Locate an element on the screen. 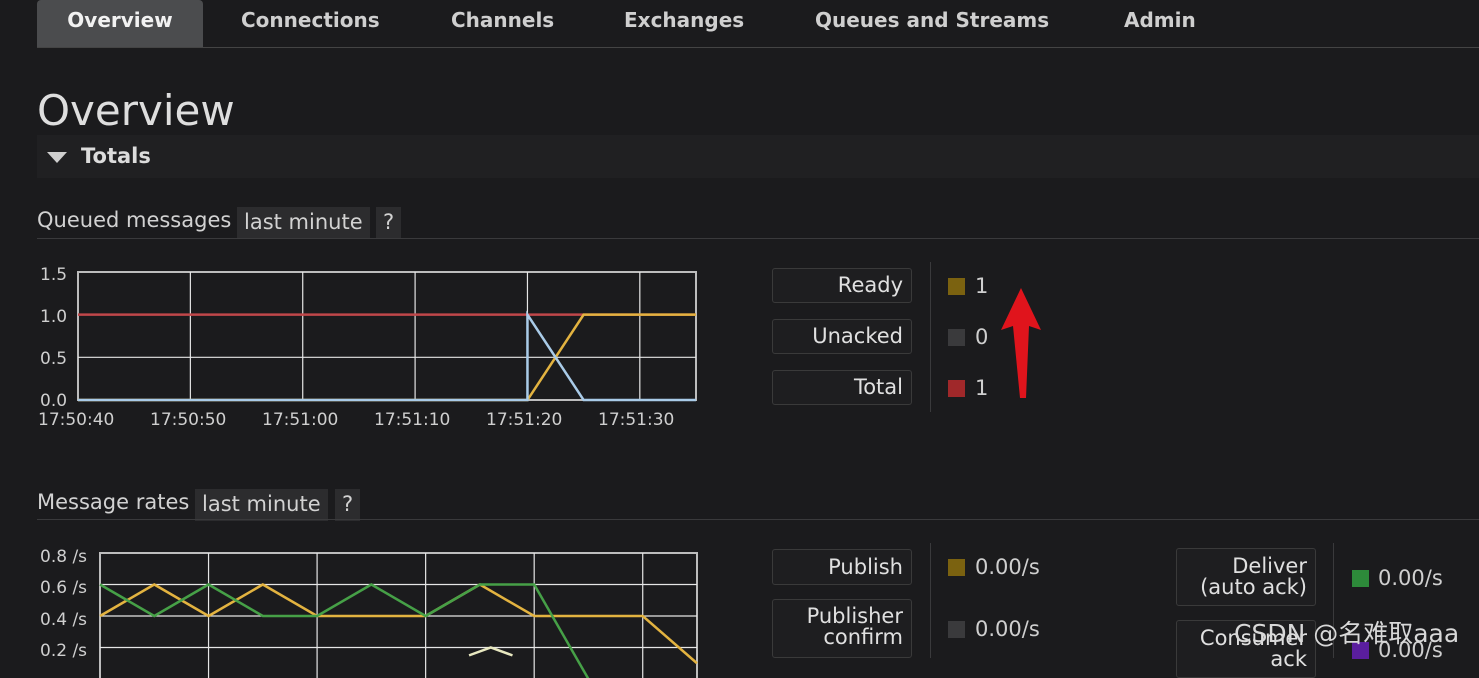 The image size is (1479, 678). total-value: 1 is located at coordinates (981, 388).